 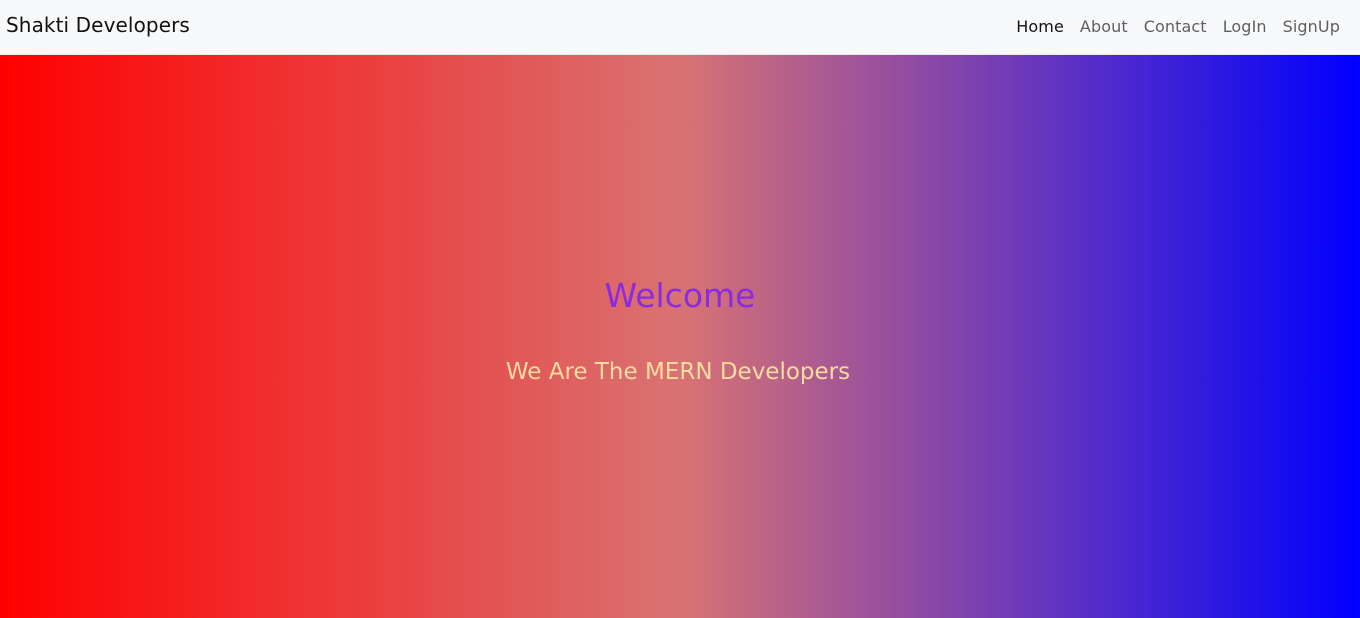 I want to click on nav-item-home: Home, so click(x=1040, y=27).